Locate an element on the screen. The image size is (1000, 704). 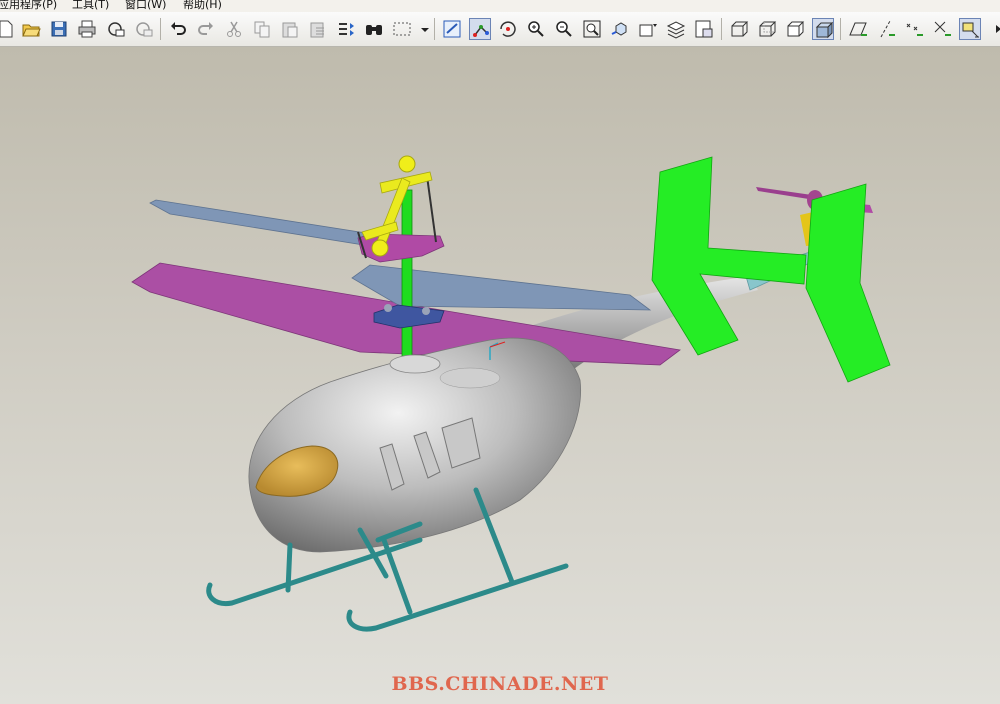
more-button is located at coordinates (994, 29).